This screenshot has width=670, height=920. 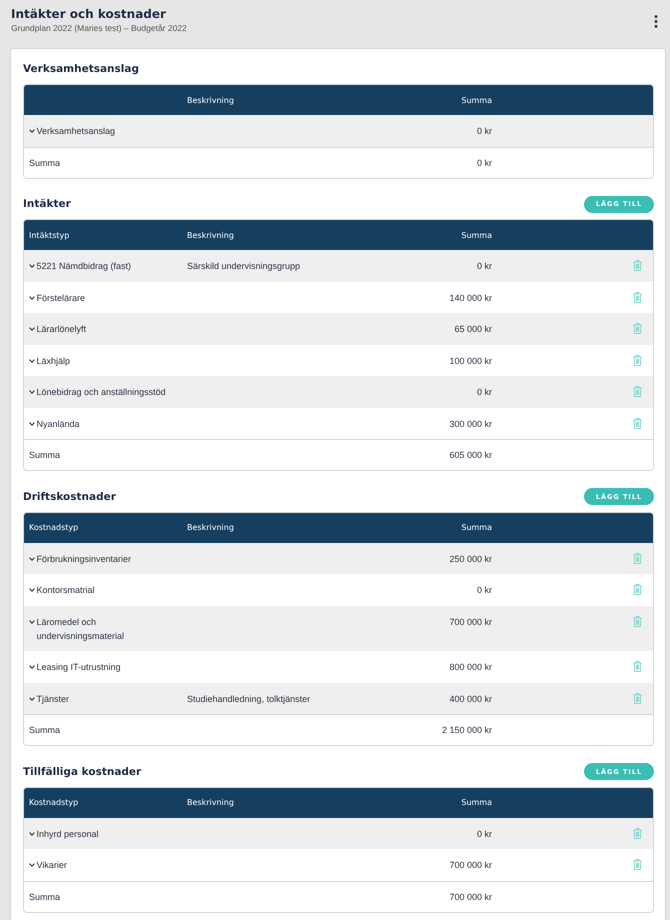 What do you see at coordinates (338, 558) in the screenshot?
I see `table-row: Förbrukningsinventarier 250 000 kr` at bounding box center [338, 558].